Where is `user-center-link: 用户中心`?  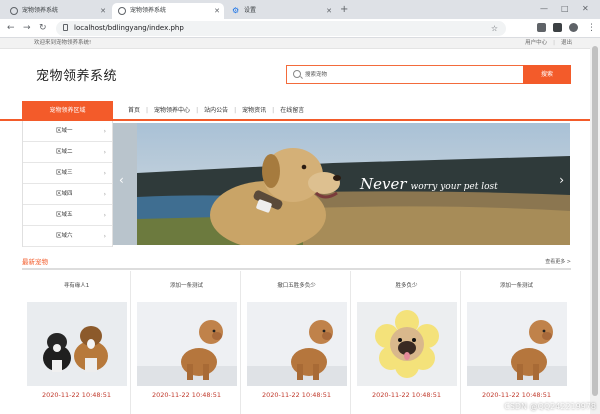
user-center-link: 用户中心 is located at coordinates (536, 43).